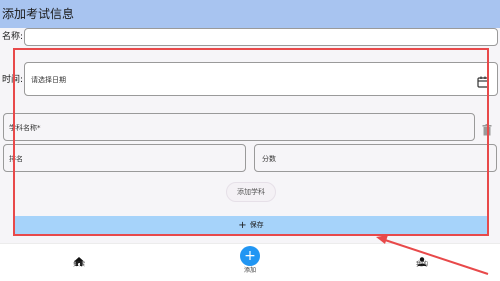  I want to click on rank-placeholder: 排名, so click(16, 159).